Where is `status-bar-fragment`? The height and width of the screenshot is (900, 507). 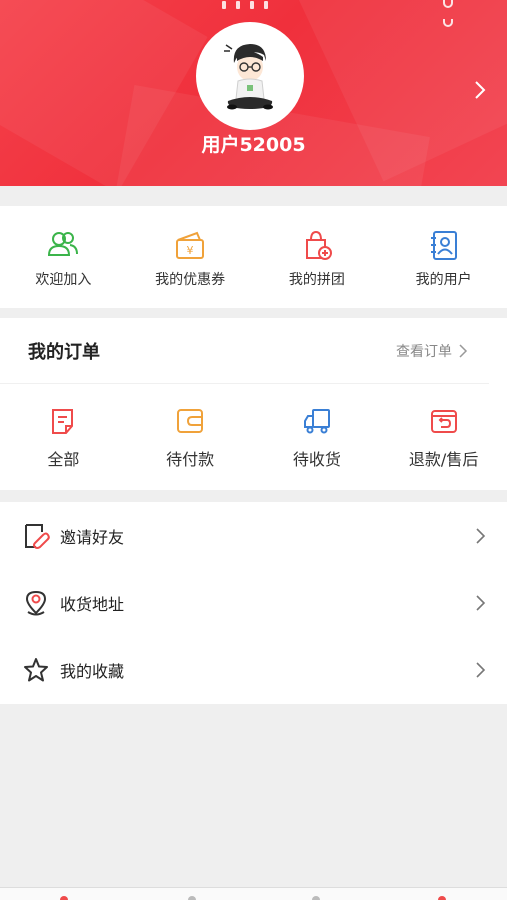 status-bar-fragment is located at coordinates (257, 4).